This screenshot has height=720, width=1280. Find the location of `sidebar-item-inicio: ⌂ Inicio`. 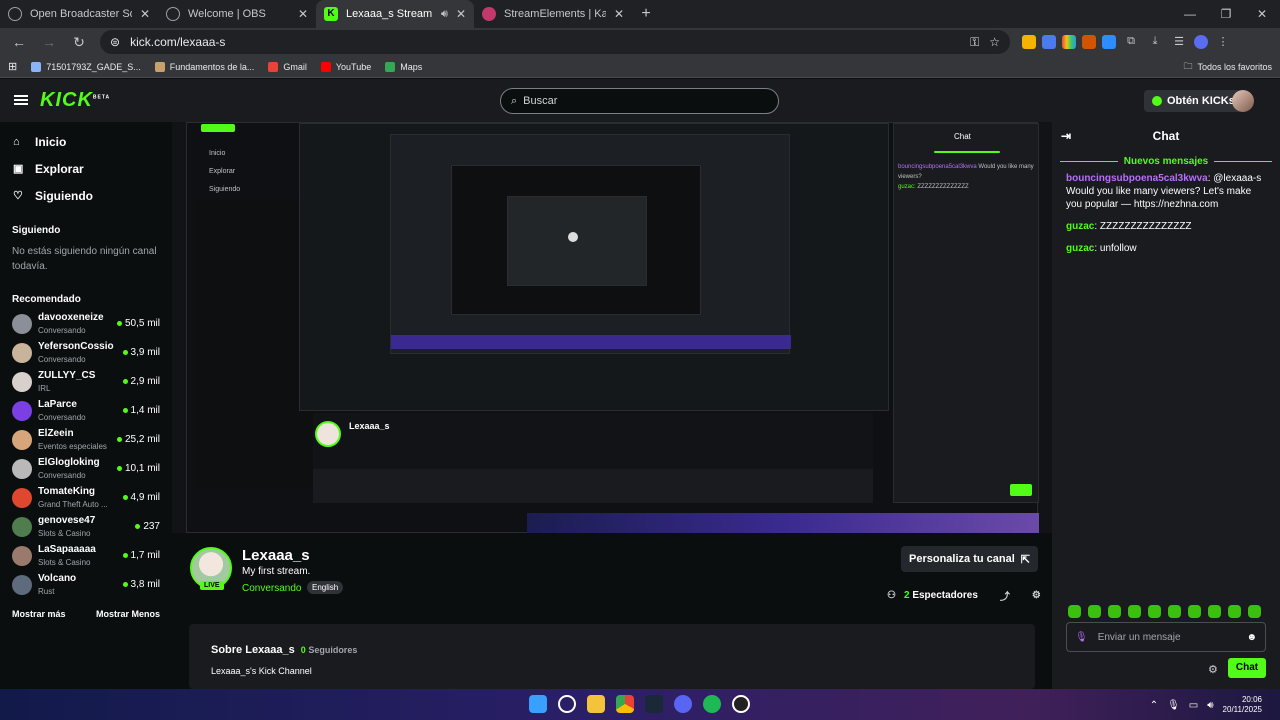

sidebar-item-inicio: ⌂ Inicio is located at coordinates (86, 141).